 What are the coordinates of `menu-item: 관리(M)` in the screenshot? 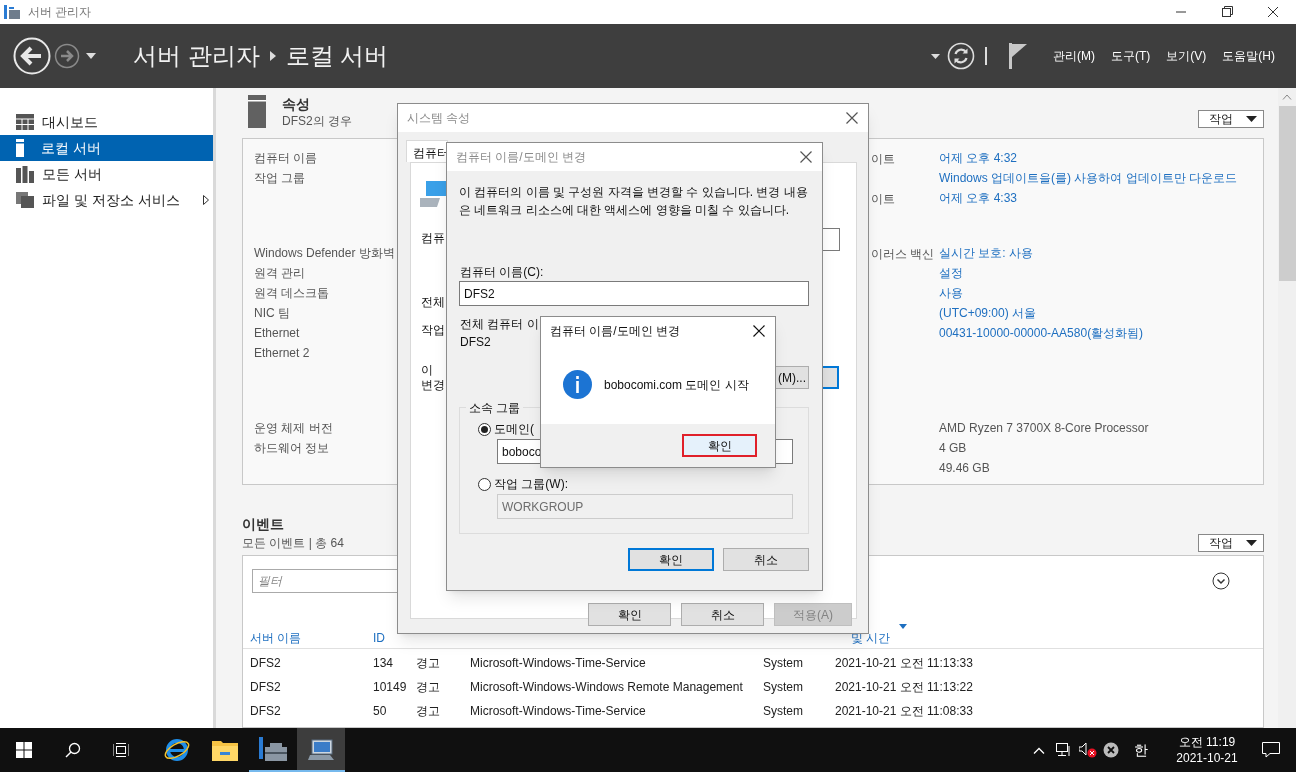 It's located at (1074, 56).